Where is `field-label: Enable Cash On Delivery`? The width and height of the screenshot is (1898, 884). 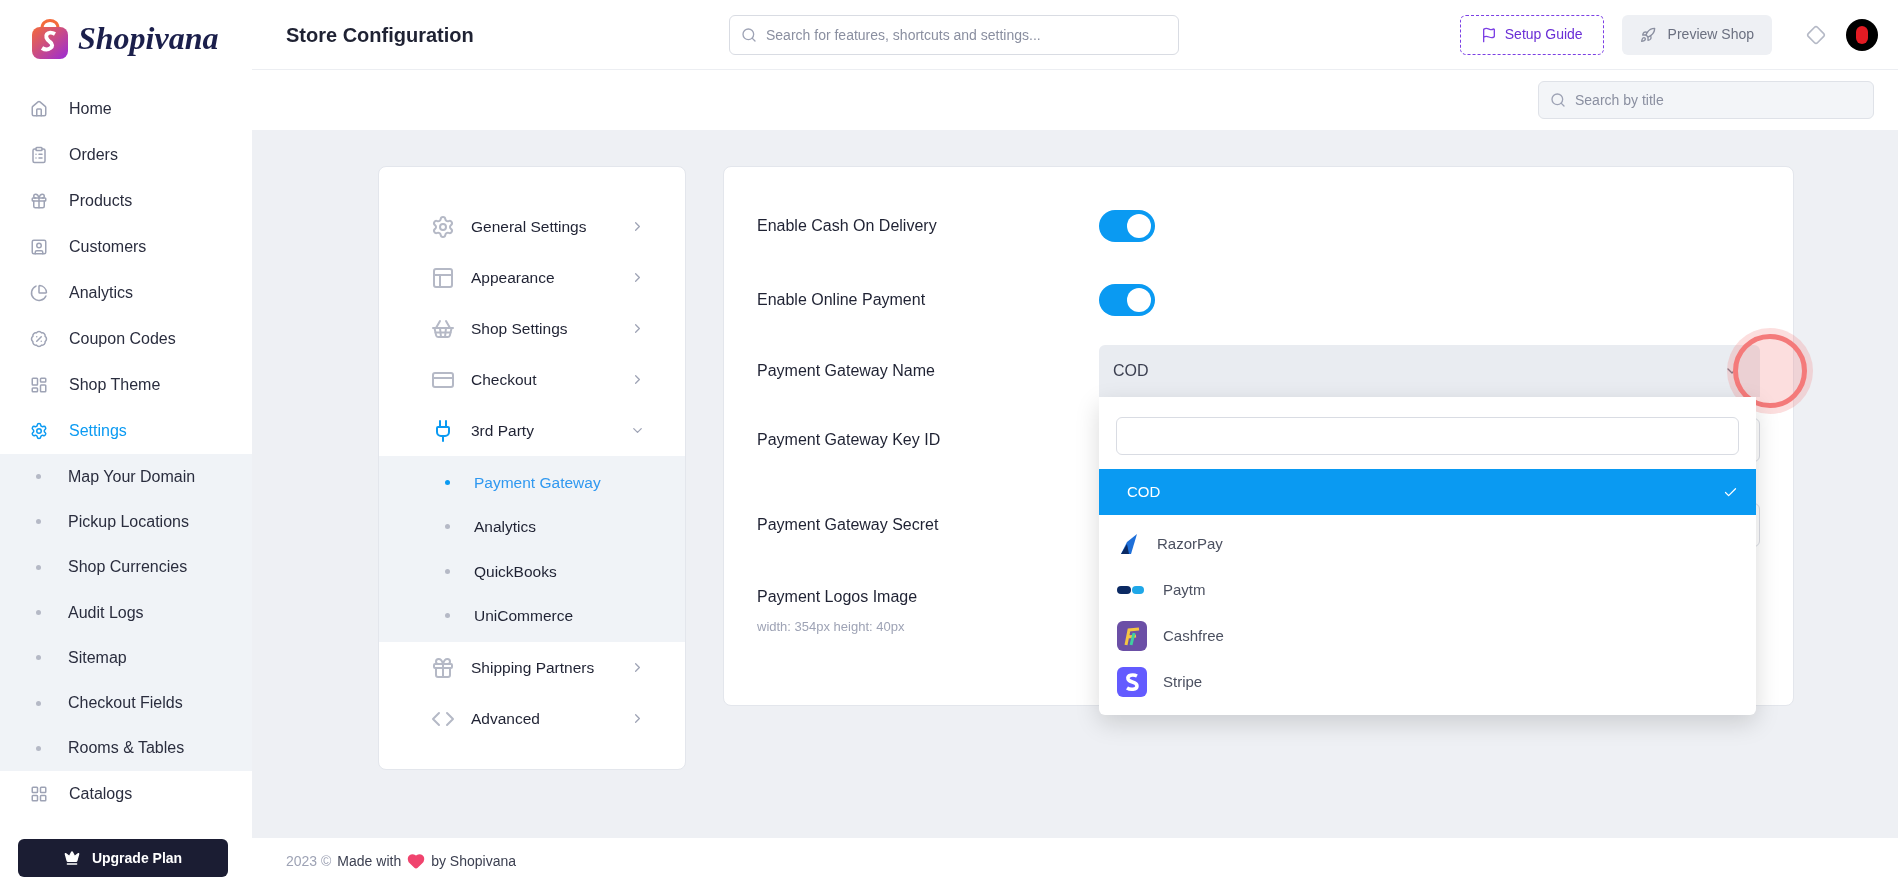
field-label: Enable Cash On Delivery is located at coordinates (847, 225).